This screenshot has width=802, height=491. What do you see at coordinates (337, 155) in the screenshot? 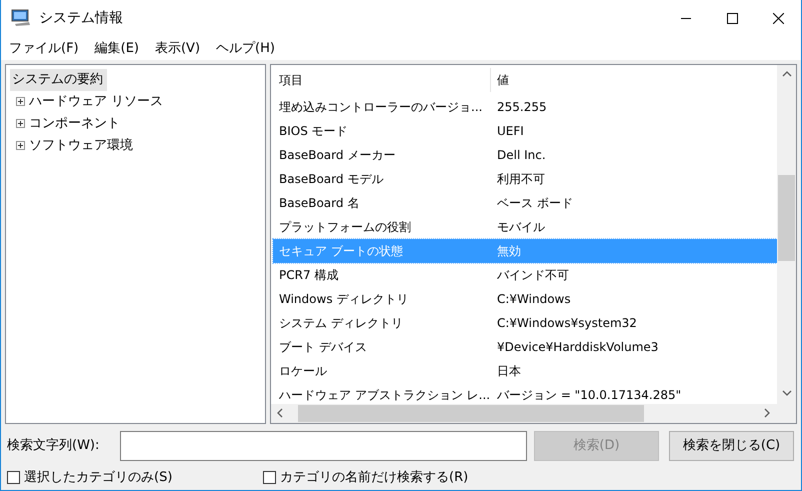
I see `table-cell-text: BaseBoard メーカー` at bounding box center [337, 155].